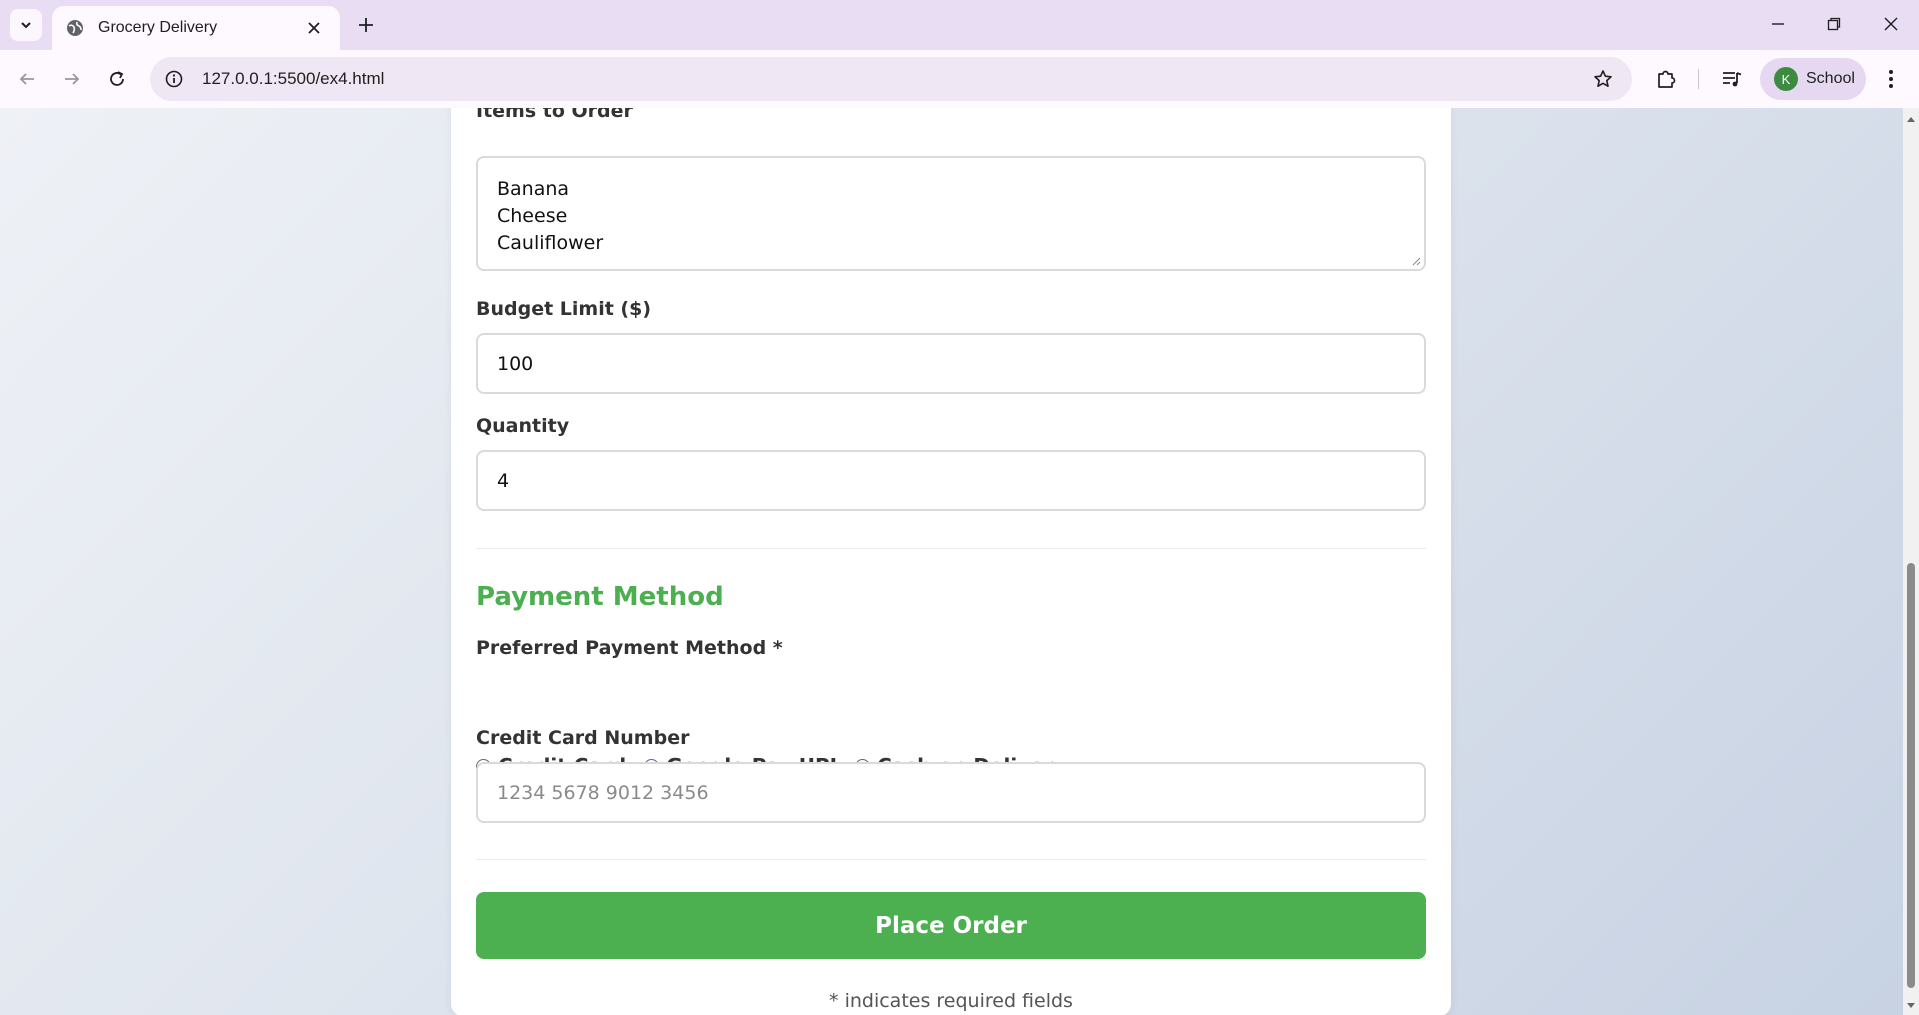  I want to click on scrollbar-thumb, so click(1911, 775).